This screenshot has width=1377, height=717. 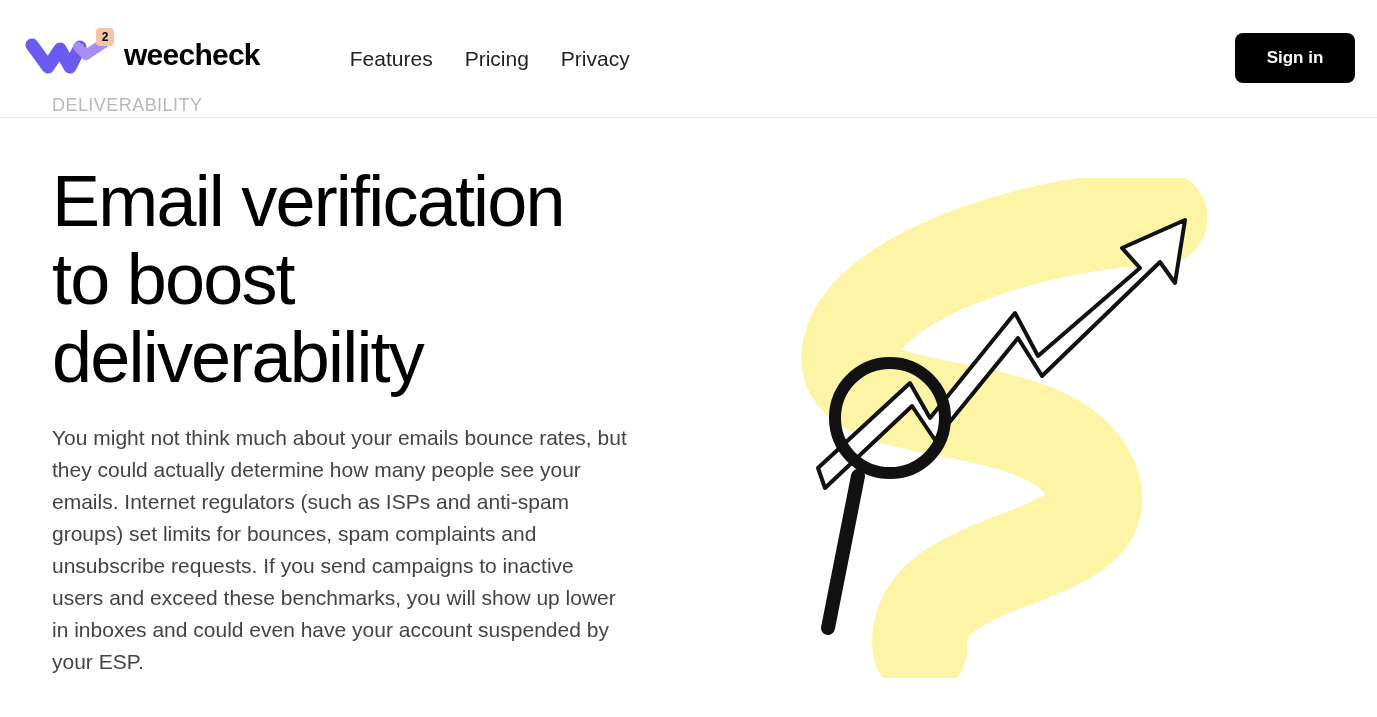 What do you see at coordinates (496, 58) in the screenshot?
I see `nav-link: Pricing` at bounding box center [496, 58].